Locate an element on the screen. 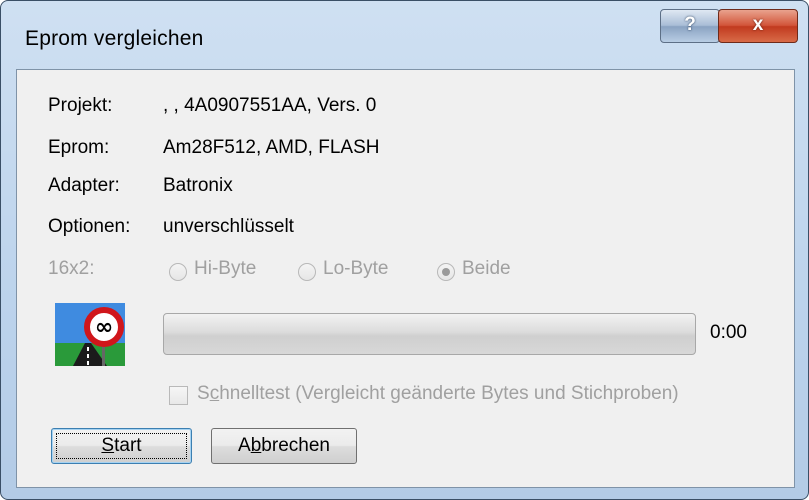 This screenshot has width=809, height=500. help-icon: ? is located at coordinates (690, 24).